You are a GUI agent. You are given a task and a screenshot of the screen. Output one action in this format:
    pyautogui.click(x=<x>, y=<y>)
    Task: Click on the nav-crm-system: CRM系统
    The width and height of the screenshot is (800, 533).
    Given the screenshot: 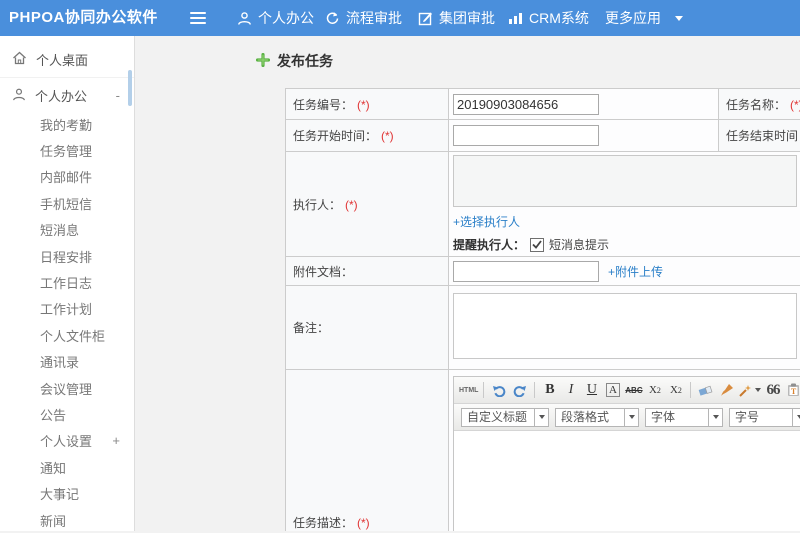 What is the action you would take?
    pyautogui.click(x=548, y=18)
    